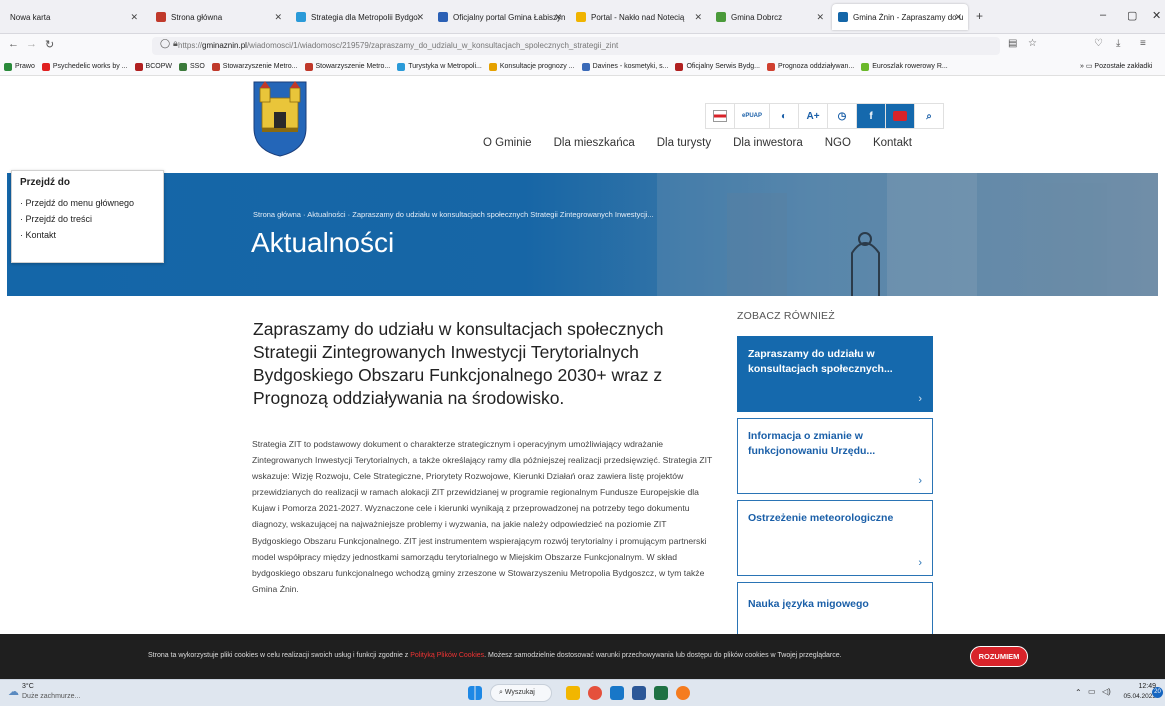 The height and width of the screenshot is (706, 1165). I want to click on word-icon, so click(639, 693).